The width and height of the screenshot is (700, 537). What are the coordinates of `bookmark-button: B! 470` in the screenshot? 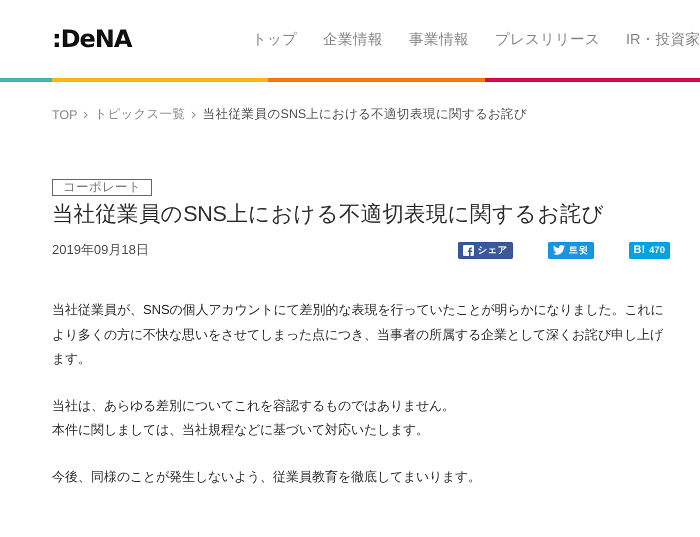 It's located at (649, 250).